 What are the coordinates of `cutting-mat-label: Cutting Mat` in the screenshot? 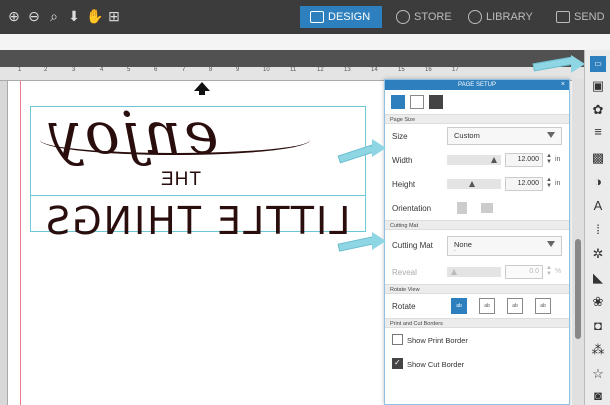 It's located at (412, 245).